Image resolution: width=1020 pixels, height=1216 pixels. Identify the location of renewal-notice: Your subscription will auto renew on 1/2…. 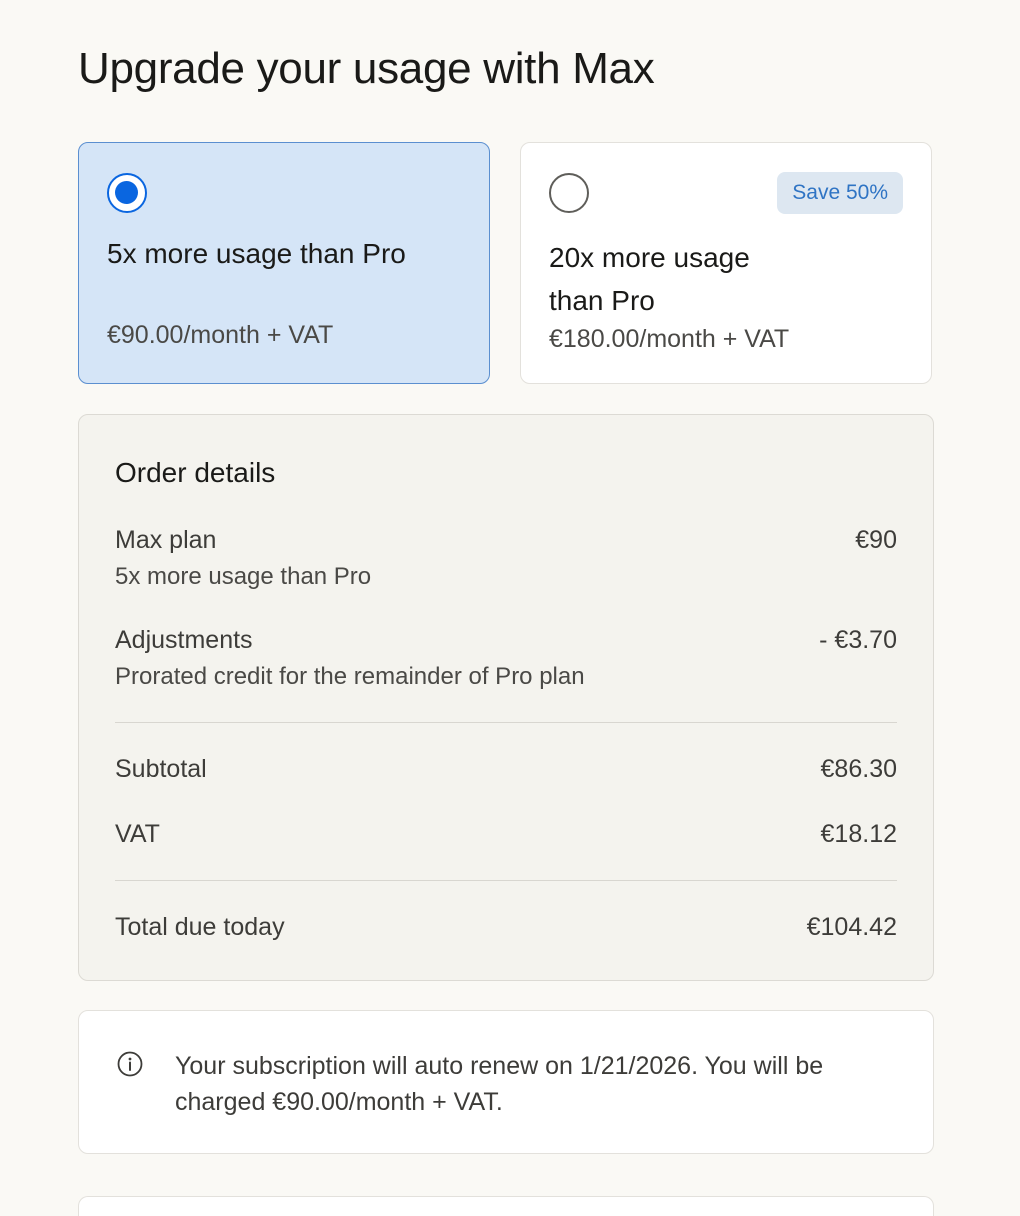
(506, 1082).